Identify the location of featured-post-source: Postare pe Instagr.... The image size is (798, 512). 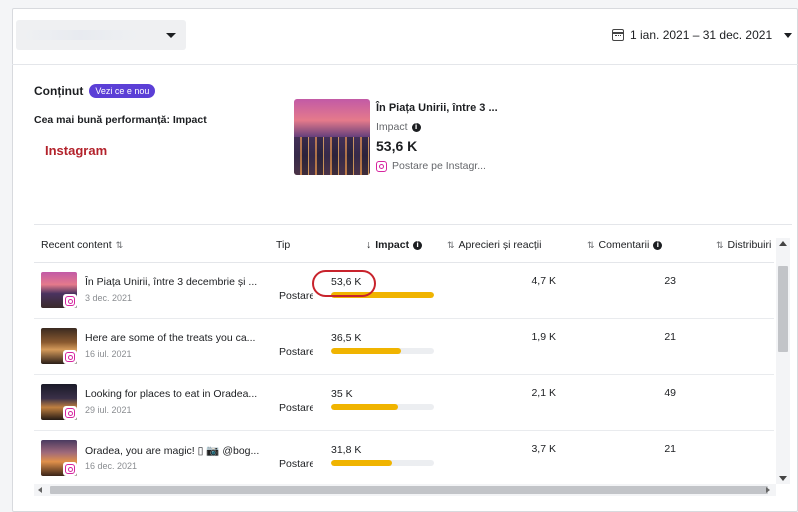
(431, 166).